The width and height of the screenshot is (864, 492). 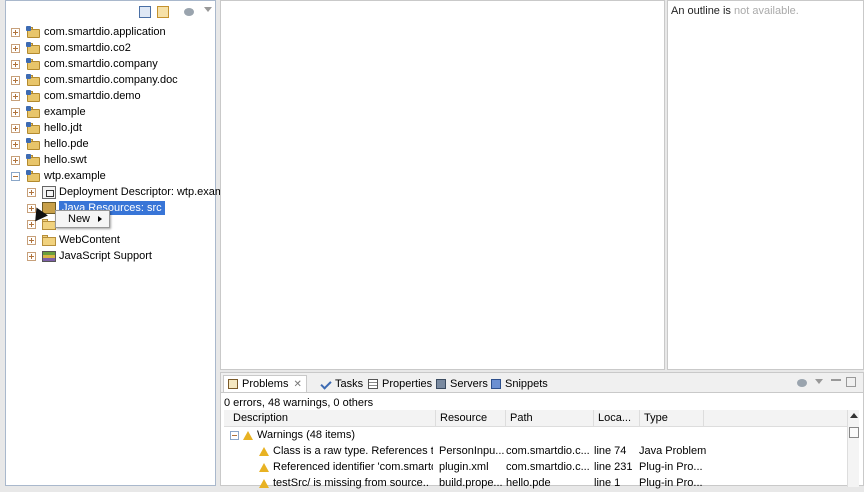 I want to click on tree-item-javascript-support: JavaScript Support, so click(x=89, y=256).